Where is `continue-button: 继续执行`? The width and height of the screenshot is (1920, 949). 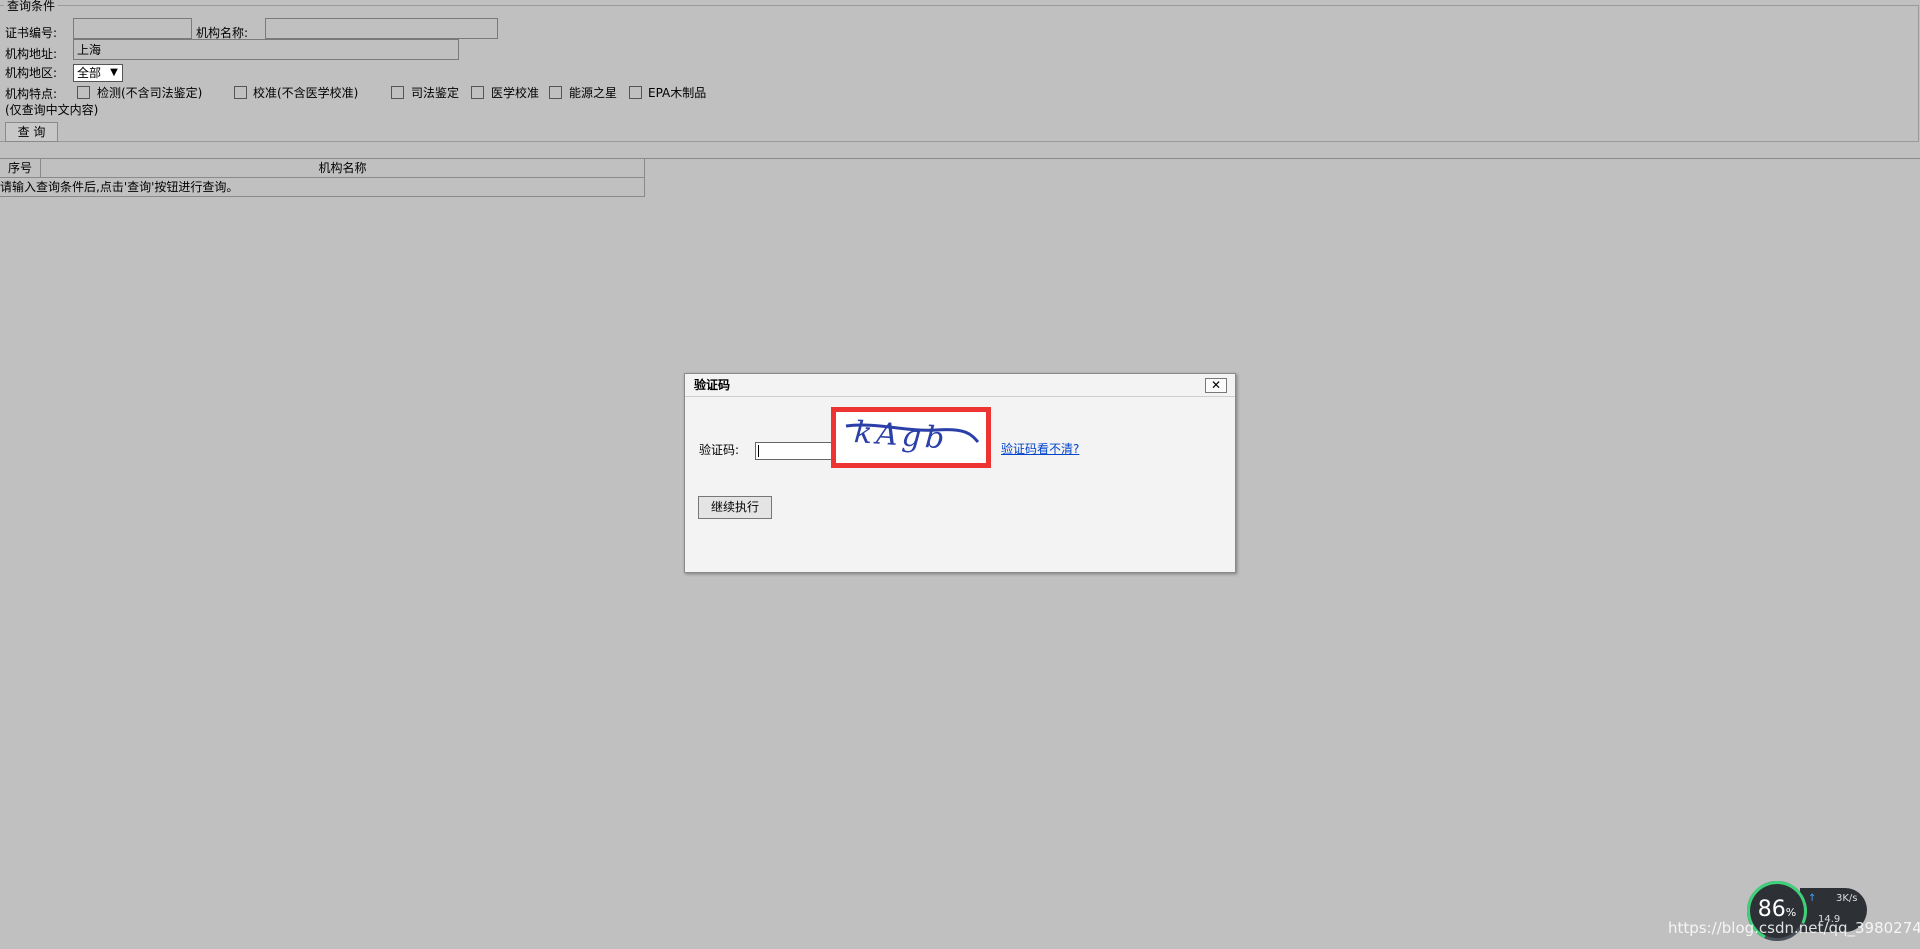
continue-button: 继续执行 is located at coordinates (735, 507).